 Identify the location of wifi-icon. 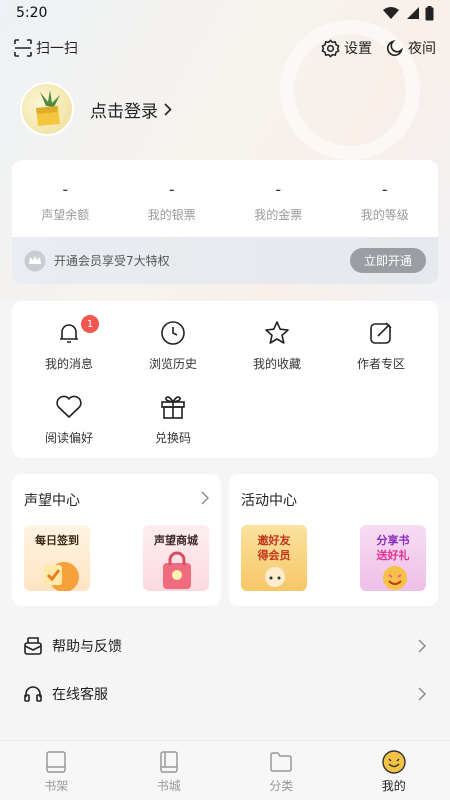
(391, 13).